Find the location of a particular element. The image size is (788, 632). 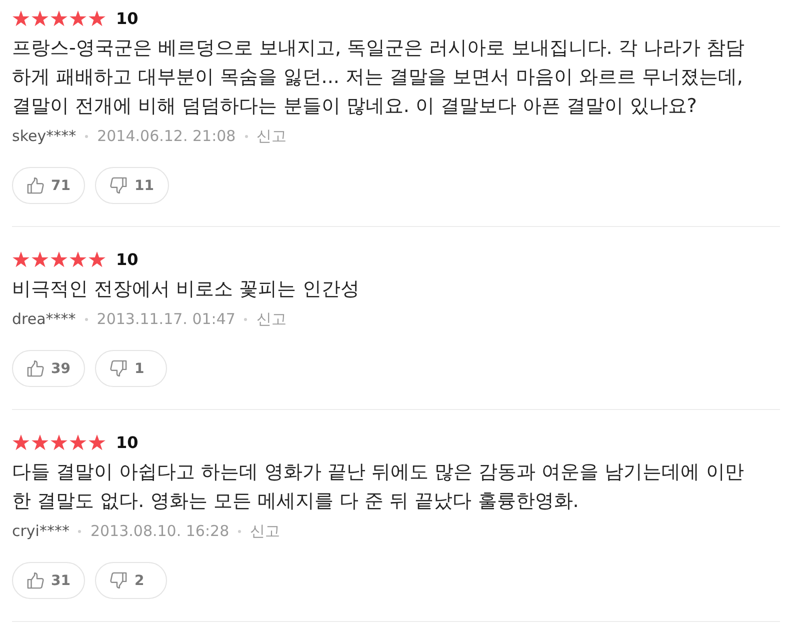

review-date: 2014.06.12. 21:08 is located at coordinates (166, 136).